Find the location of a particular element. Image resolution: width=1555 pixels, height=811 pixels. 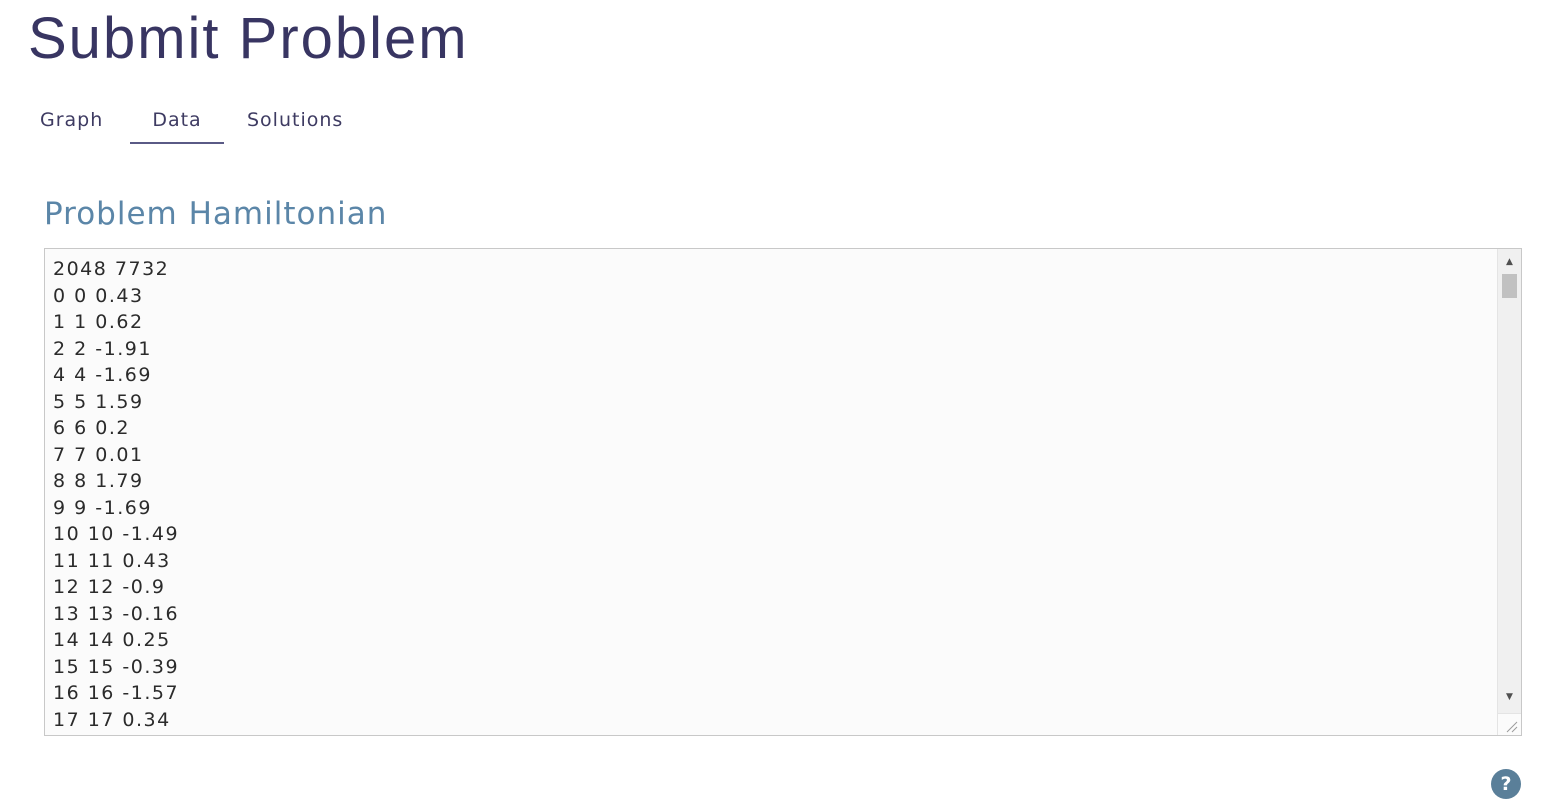

help-button: ? is located at coordinates (1506, 784).